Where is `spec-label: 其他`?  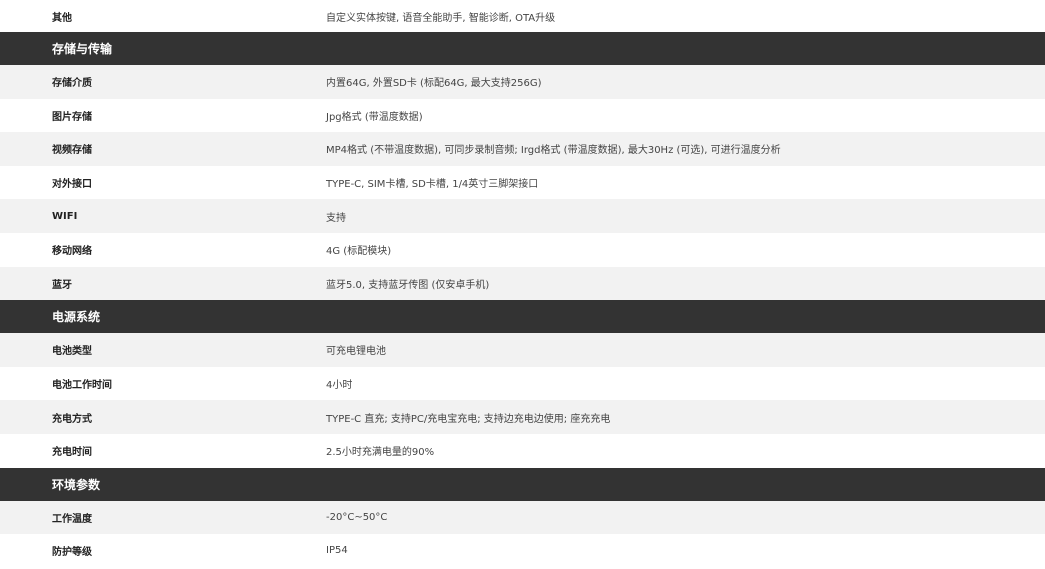 spec-label: 其他 is located at coordinates (62, 18).